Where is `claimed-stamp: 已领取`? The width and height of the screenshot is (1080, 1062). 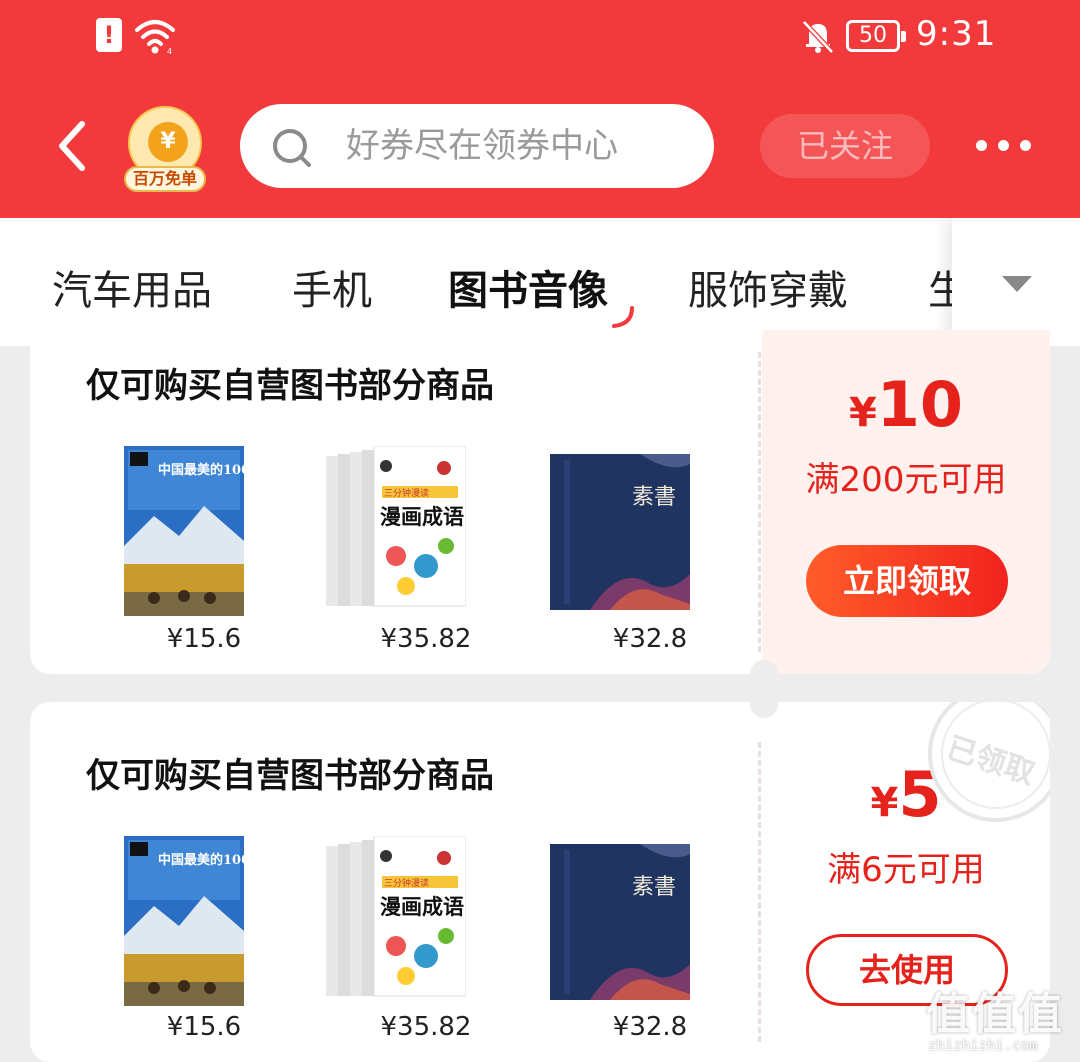
claimed-stamp: 已领取 is located at coordinates (989, 762).